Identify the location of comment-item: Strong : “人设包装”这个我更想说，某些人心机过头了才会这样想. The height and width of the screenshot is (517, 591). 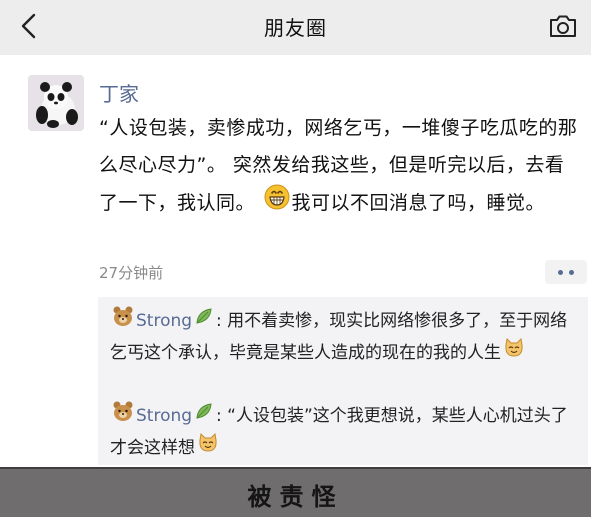
(345, 432).